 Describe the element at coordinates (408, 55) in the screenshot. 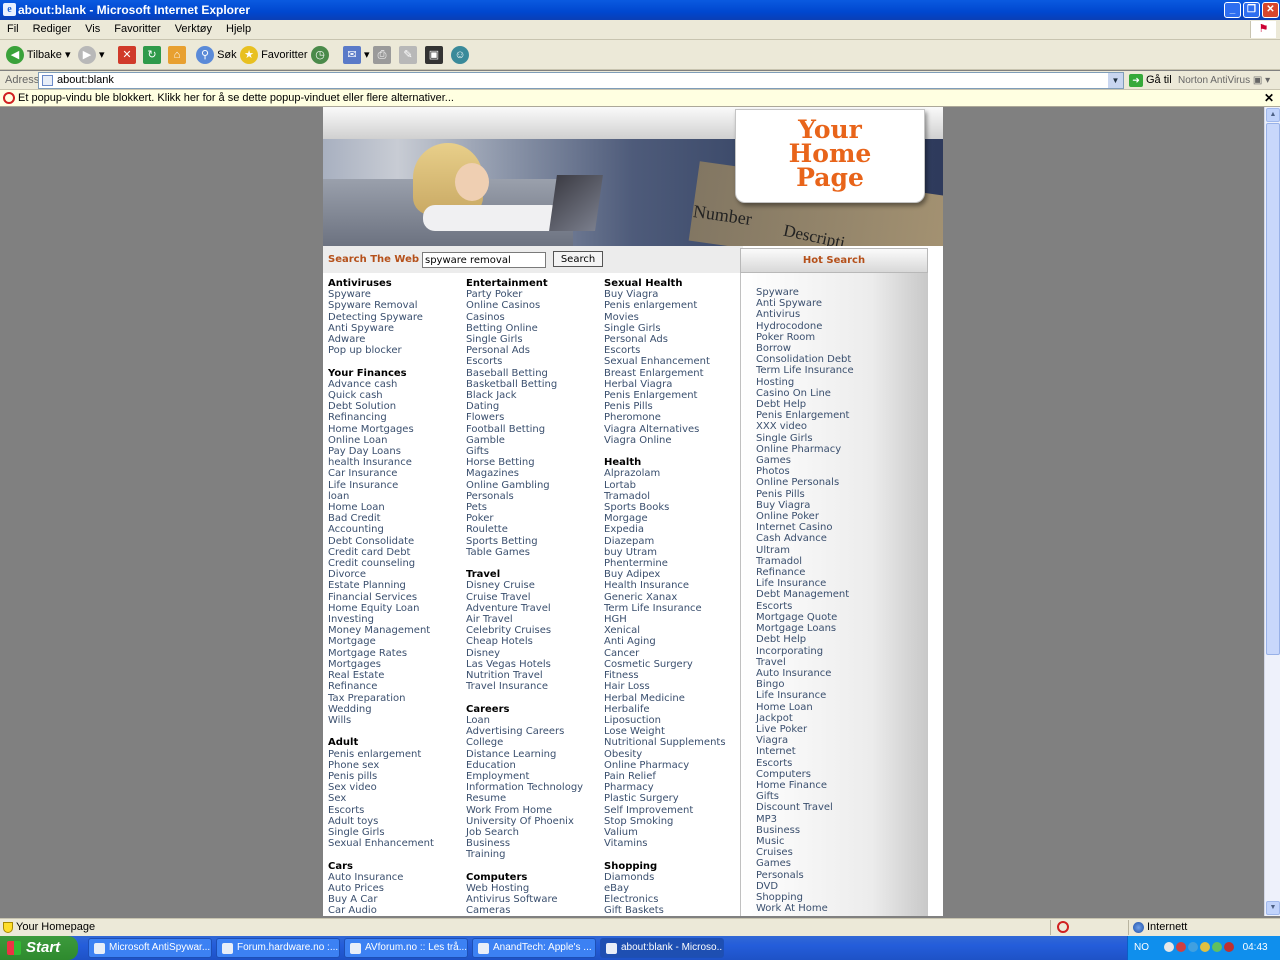

I see `edit-button: ✎` at that location.